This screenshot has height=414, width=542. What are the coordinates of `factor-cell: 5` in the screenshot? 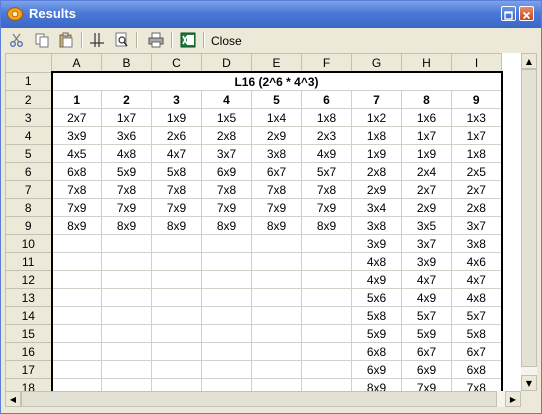 It's located at (276, 99).